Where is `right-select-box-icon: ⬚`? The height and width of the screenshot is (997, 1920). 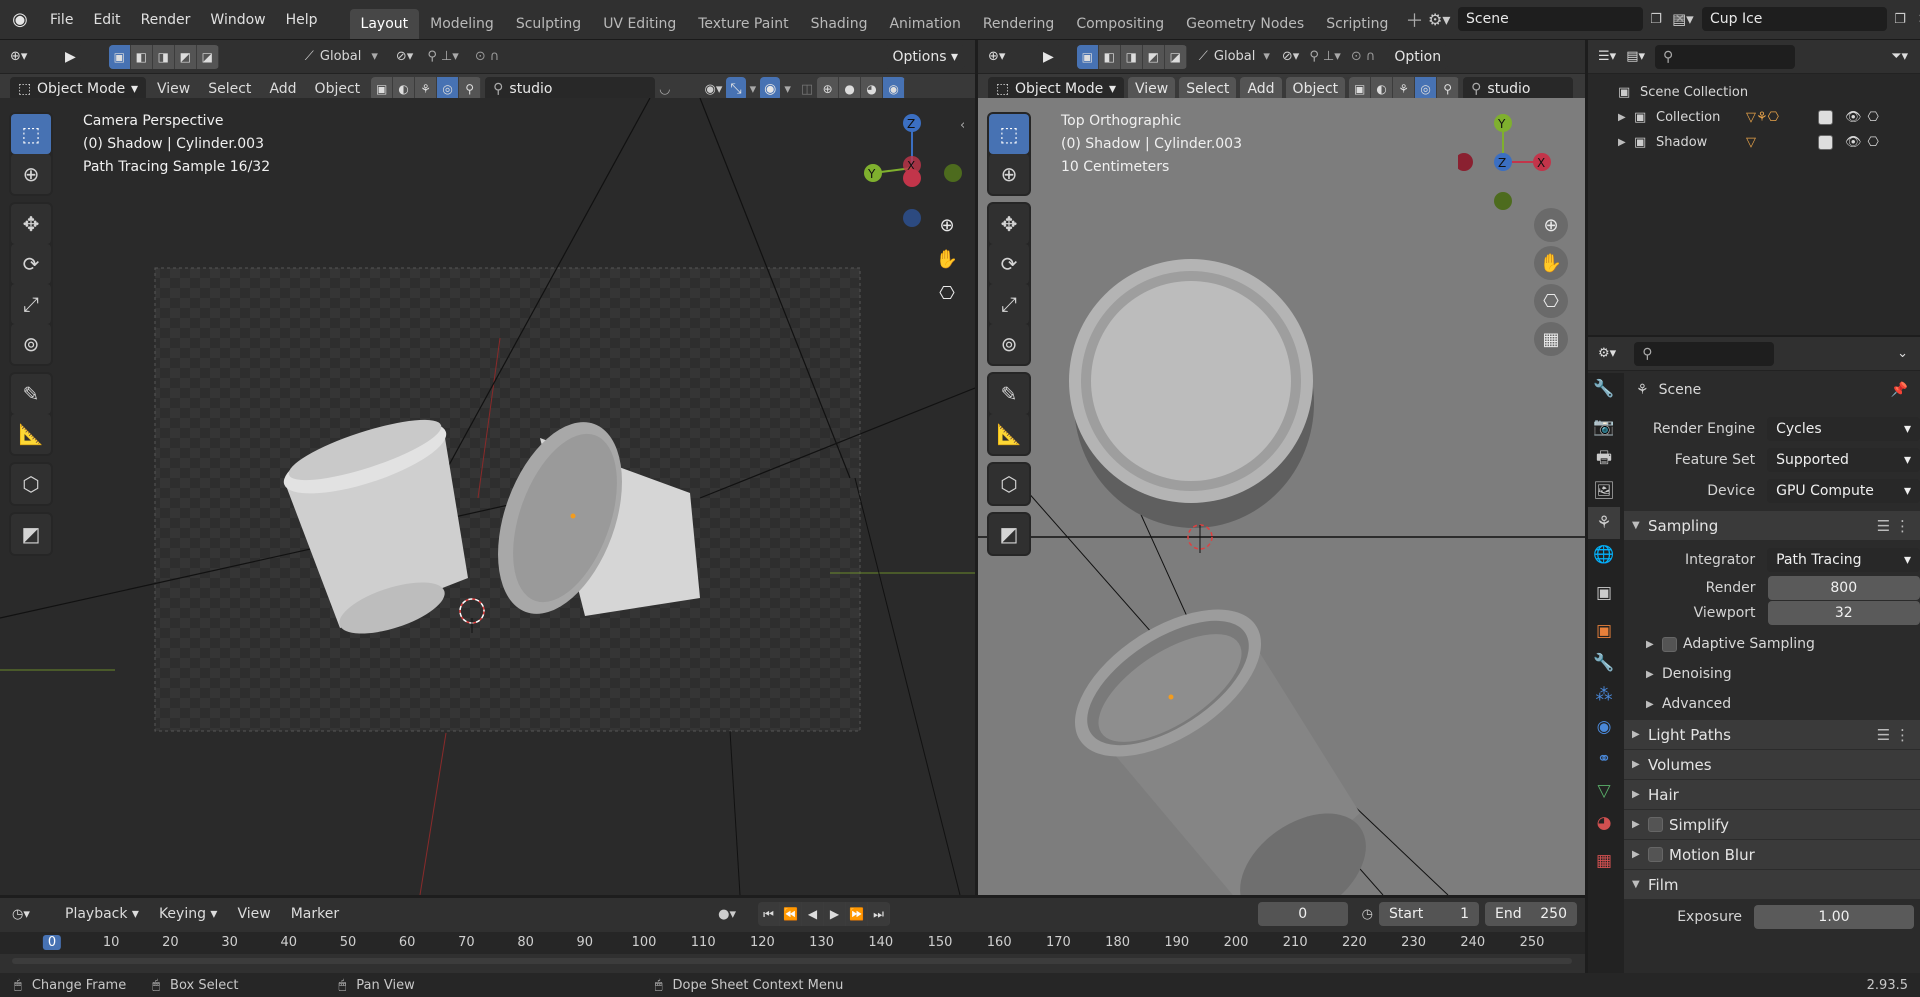 right-select-box-icon: ⬚ is located at coordinates (1009, 134).